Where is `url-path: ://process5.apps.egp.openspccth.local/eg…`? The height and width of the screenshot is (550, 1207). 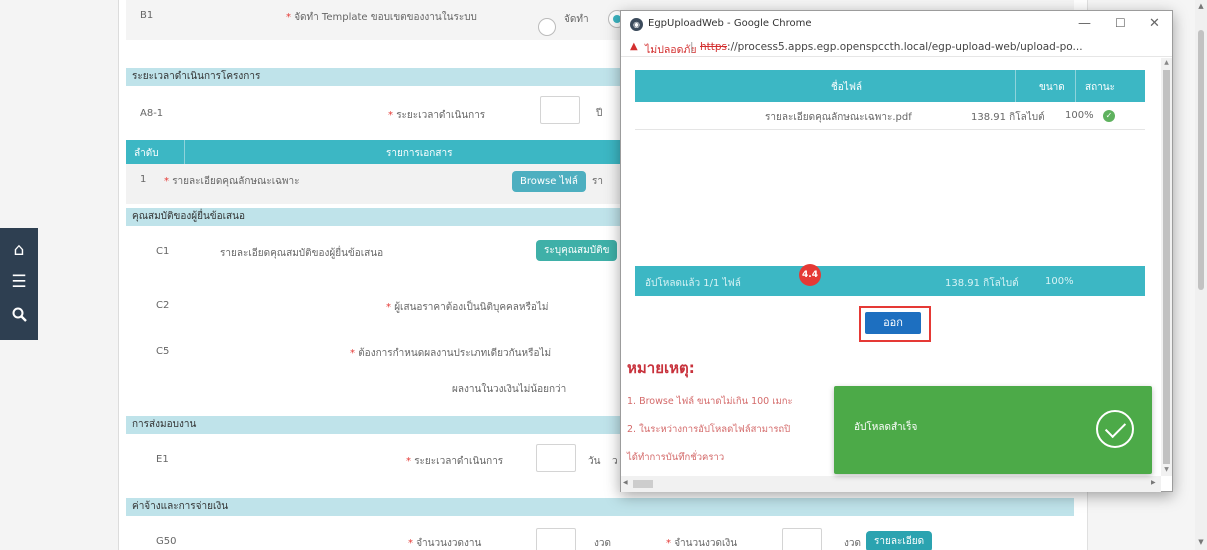
url-path: ://process5.apps.egp.openspccth.local/eg… is located at coordinates (905, 47).